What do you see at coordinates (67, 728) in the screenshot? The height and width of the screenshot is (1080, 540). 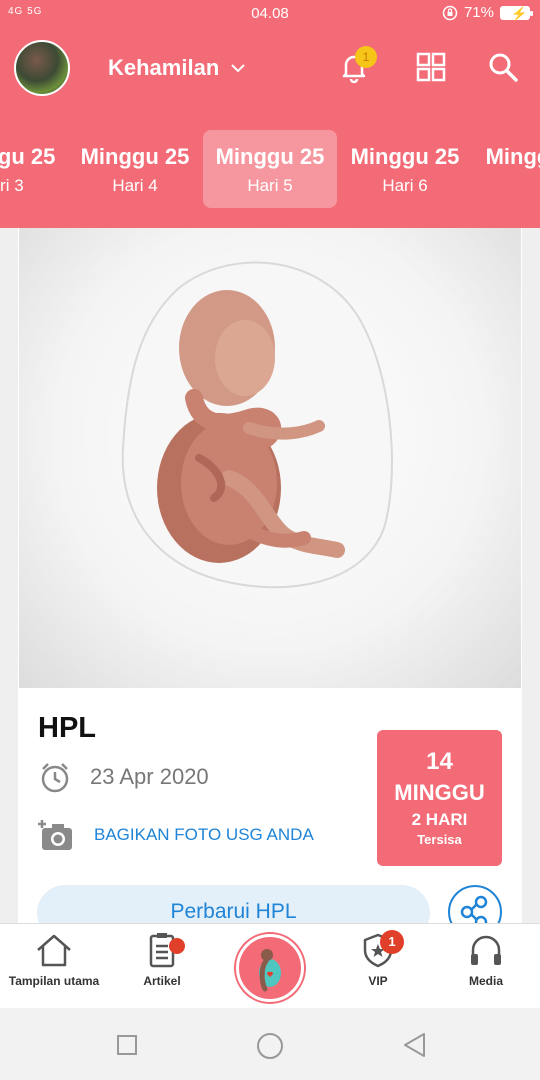 I see `hpl-title: HPL` at bounding box center [67, 728].